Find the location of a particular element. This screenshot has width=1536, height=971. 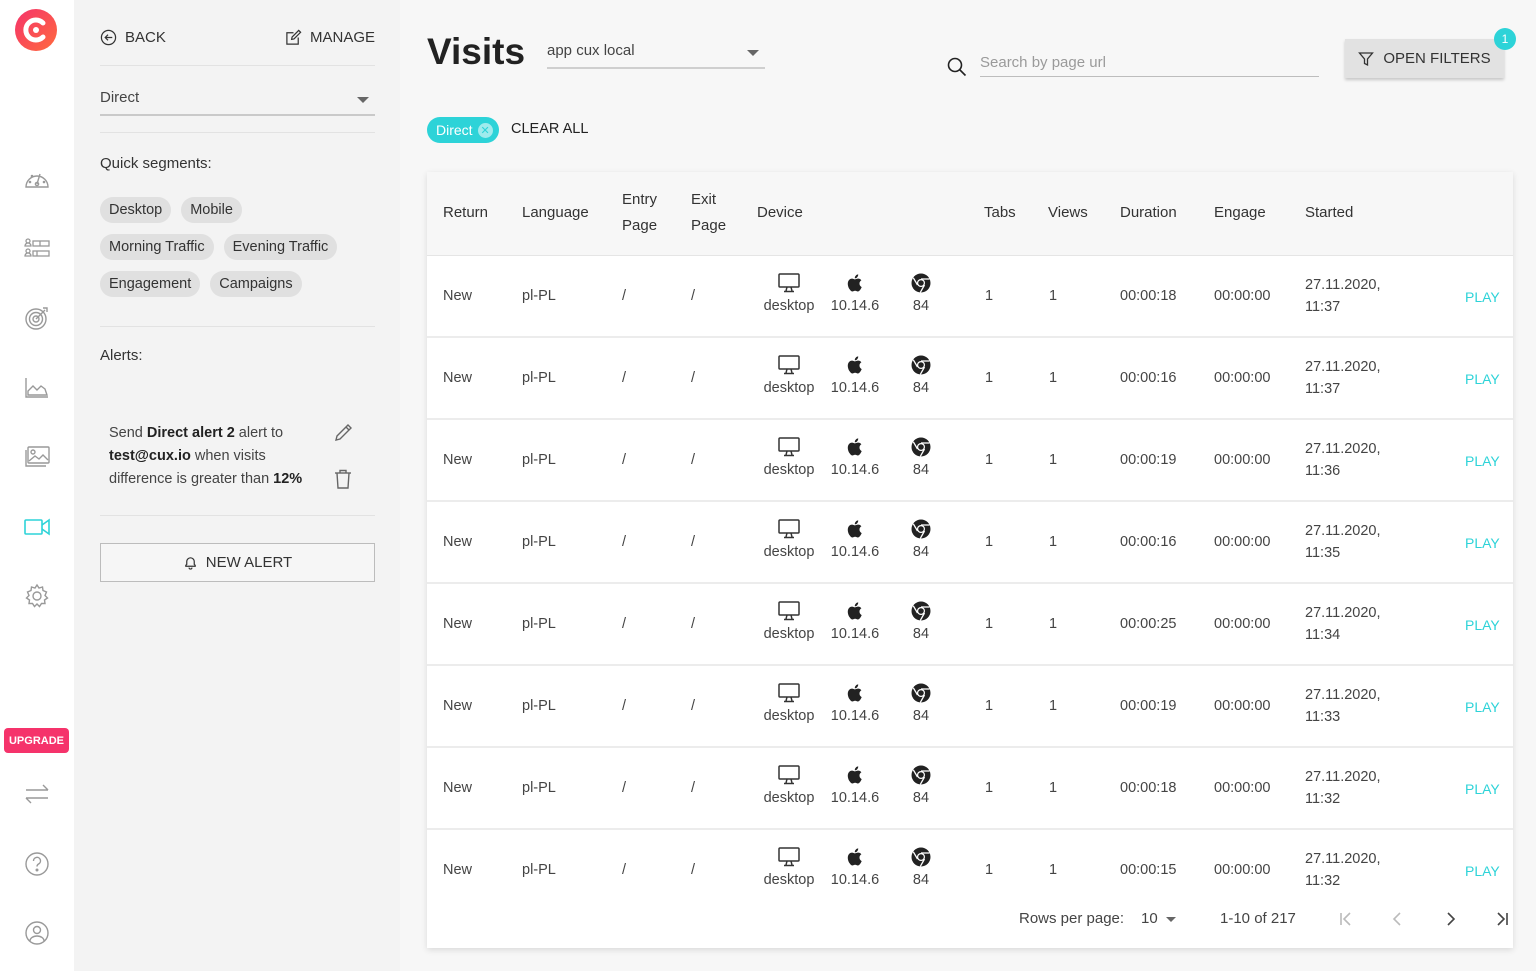

cell-device: desktop is located at coordinates (789, 375).